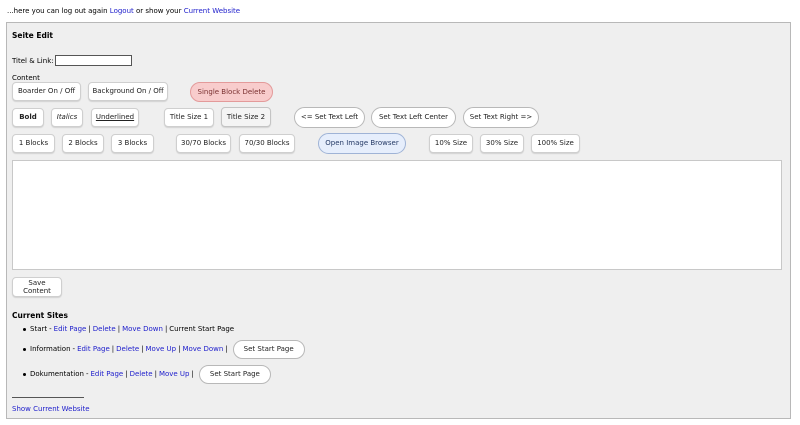 This screenshot has height=425, width=800. Describe the element at coordinates (37, 291) in the screenshot. I see `save-label-line2: Content` at that location.